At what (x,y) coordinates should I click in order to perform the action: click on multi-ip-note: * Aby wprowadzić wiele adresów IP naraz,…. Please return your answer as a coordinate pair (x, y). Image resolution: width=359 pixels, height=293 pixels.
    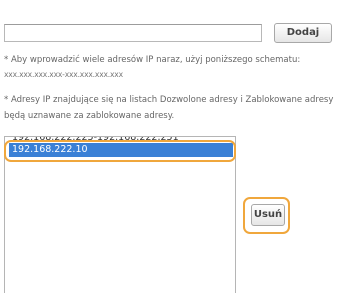
    Looking at the image, I should click on (152, 60).